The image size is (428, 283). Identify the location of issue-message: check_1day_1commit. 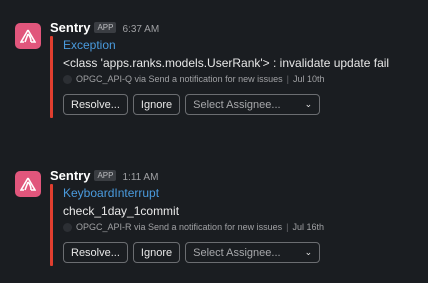
(121, 211).